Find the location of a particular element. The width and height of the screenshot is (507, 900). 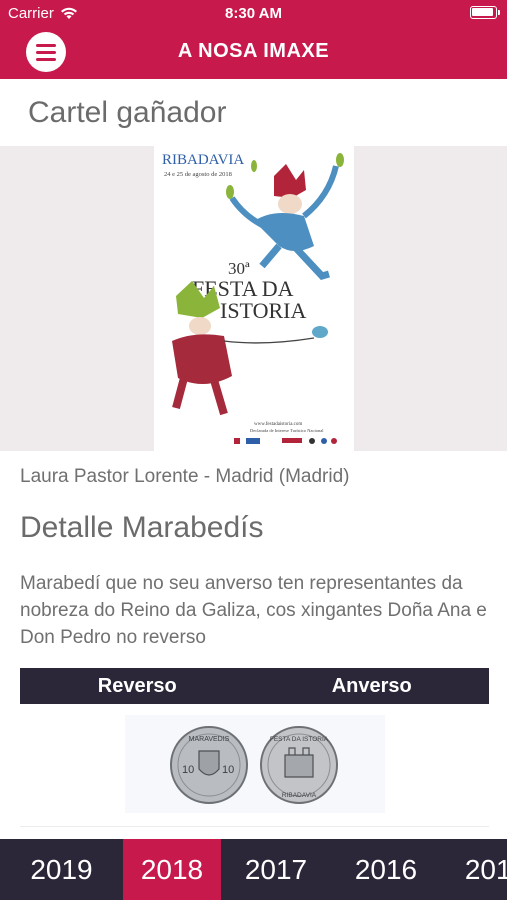

coin-left-value-right: 10 is located at coordinates (228, 770).